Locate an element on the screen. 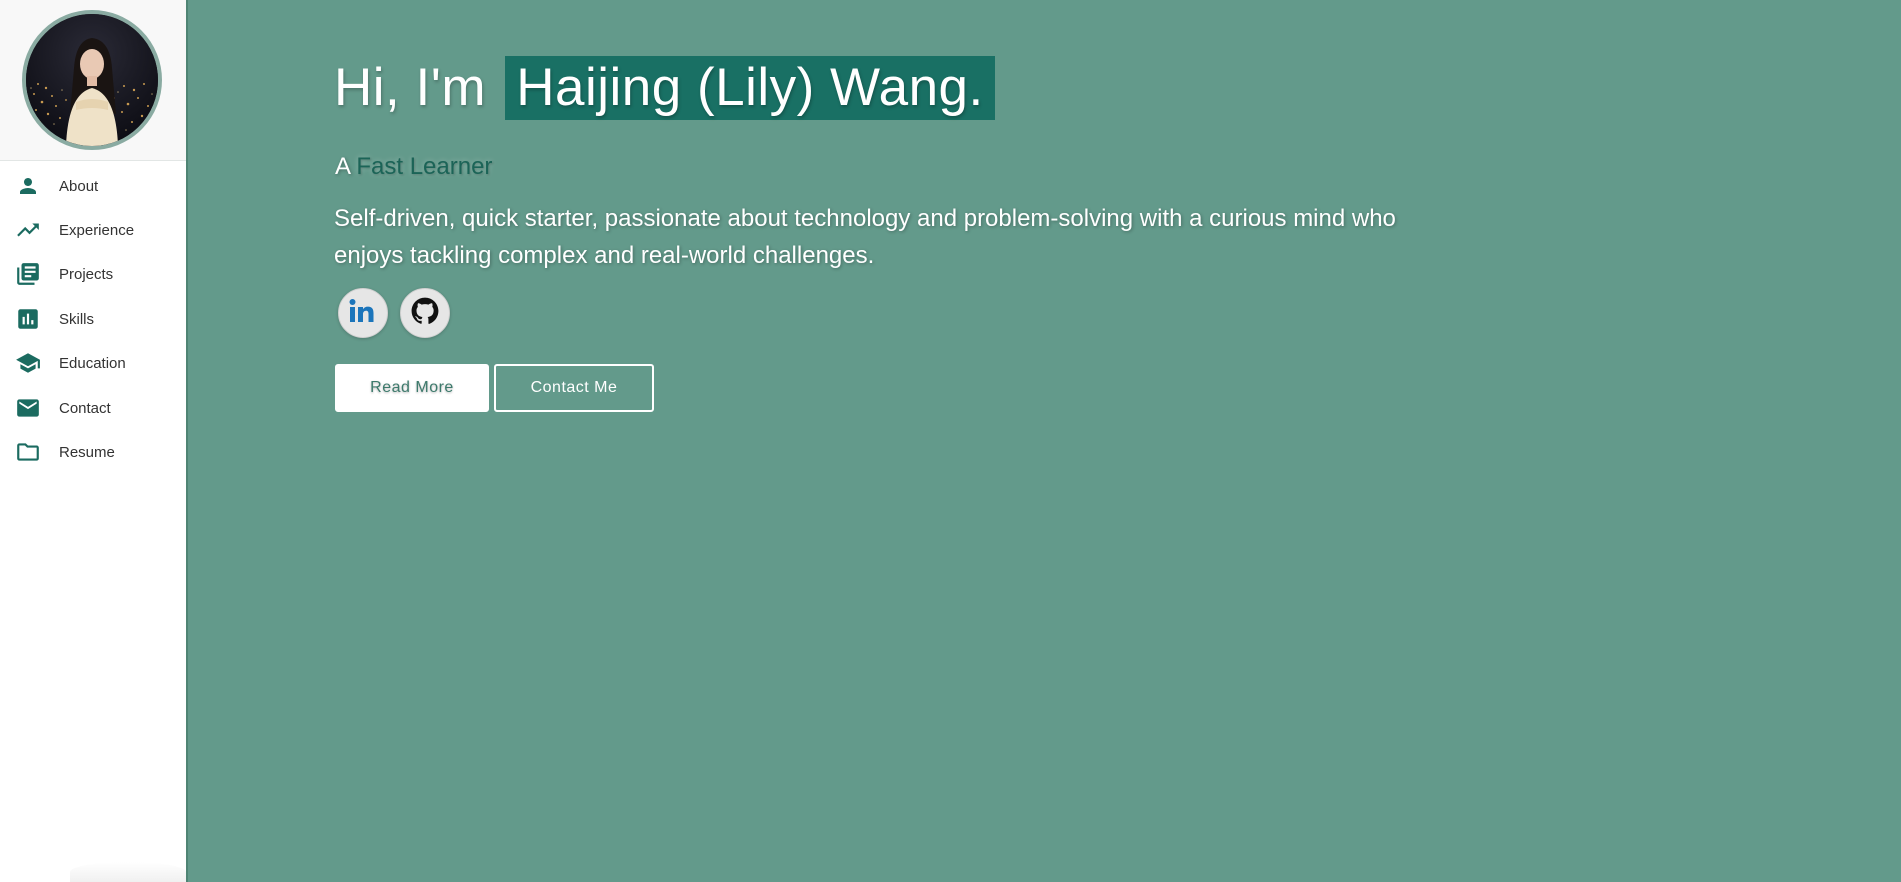 The height and width of the screenshot is (882, 1901). sidebar-item-skills: Skills is located at coordinates (93, 319).